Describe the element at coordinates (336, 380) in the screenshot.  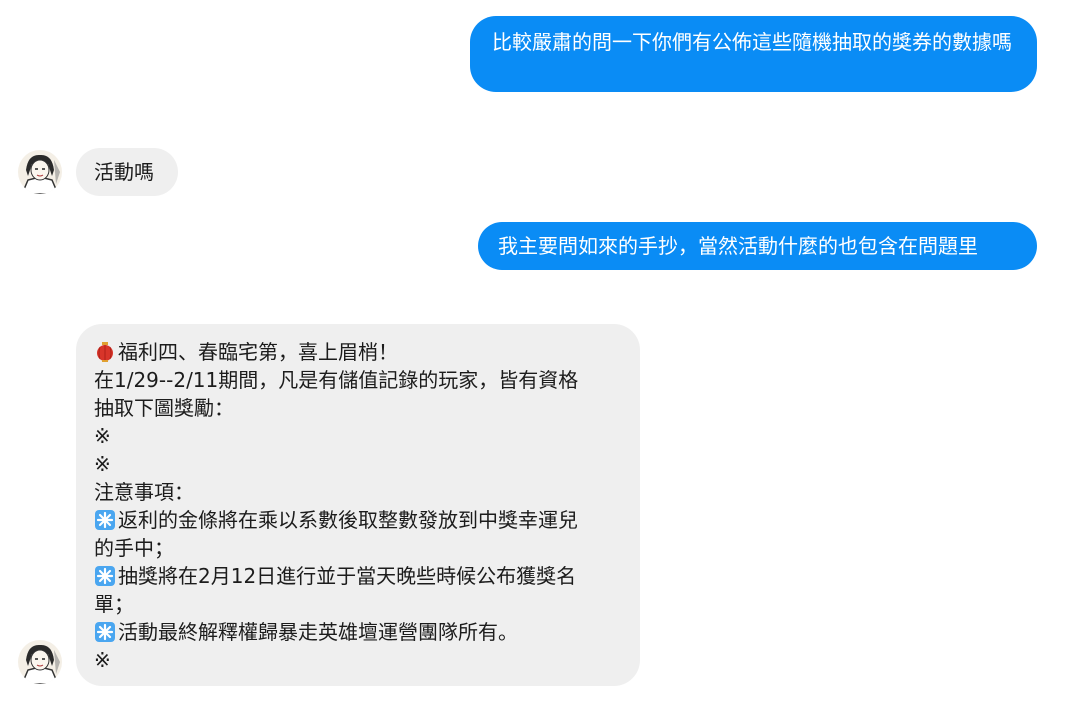
I see `message-line: 在1/29--2/11期間，凡是有儲值記錄的玩家，皆有資格` at that location.